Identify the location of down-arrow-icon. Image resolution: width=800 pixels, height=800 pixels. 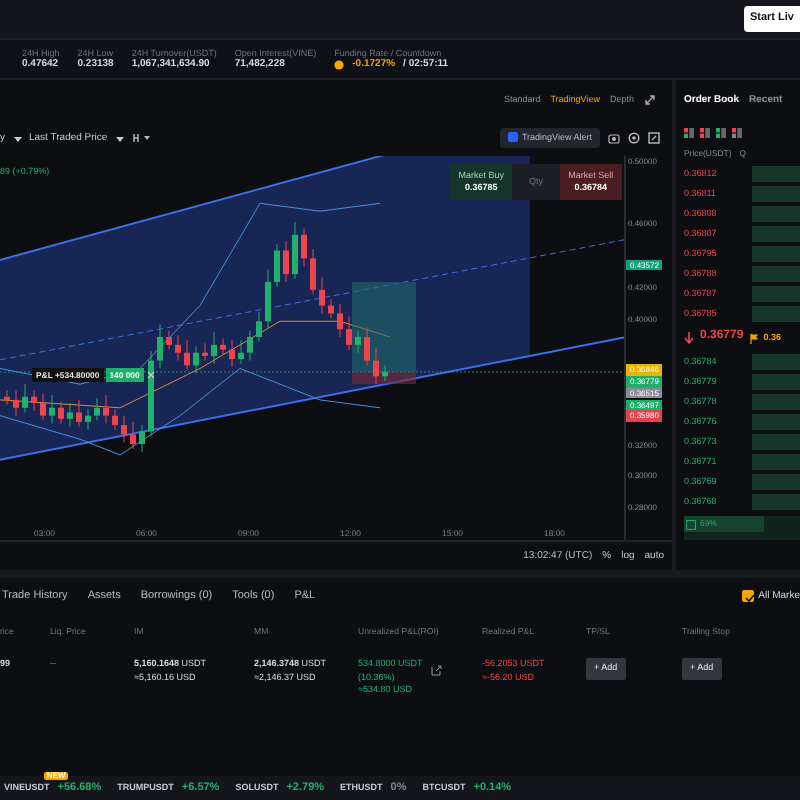
(689, 338).